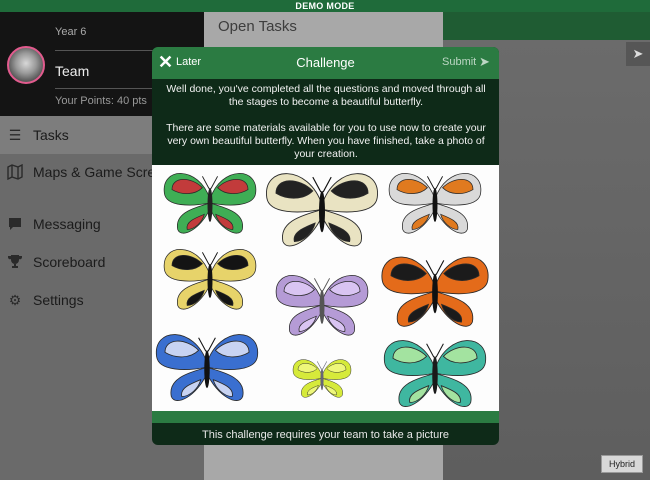  I want to click on list-icon: ☰, so click(15, 135).